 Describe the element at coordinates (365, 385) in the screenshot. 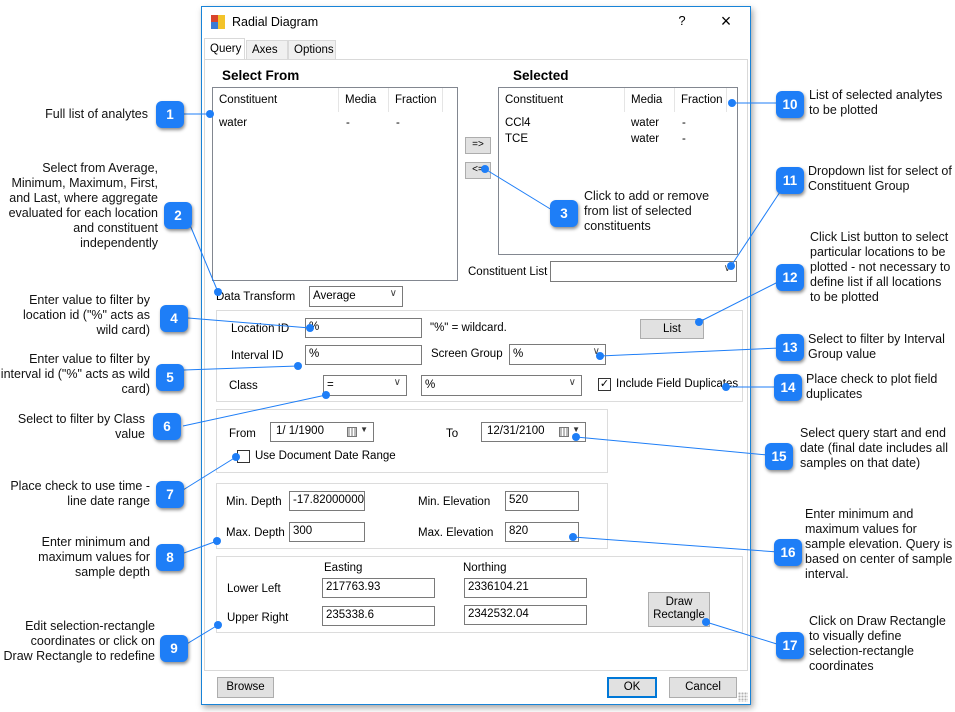

I see `class-operator-dropdown: = ∨` at that location.